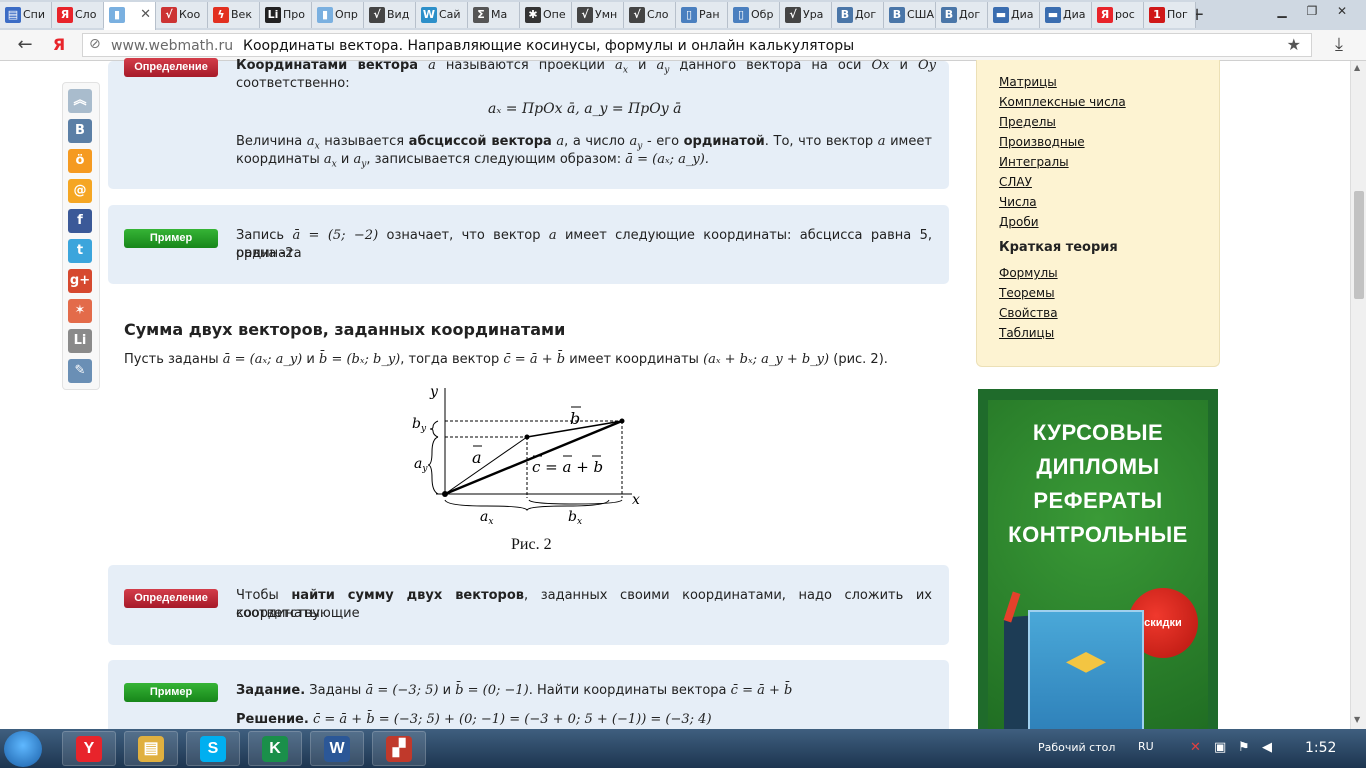 The width and height of the screenshot is (1366, 768). What do you see at coordinates (1098, 467) in the screenshot?
I see `ad-text-line: ДИПЛОМЫ` at bounding box center [1098, 467].